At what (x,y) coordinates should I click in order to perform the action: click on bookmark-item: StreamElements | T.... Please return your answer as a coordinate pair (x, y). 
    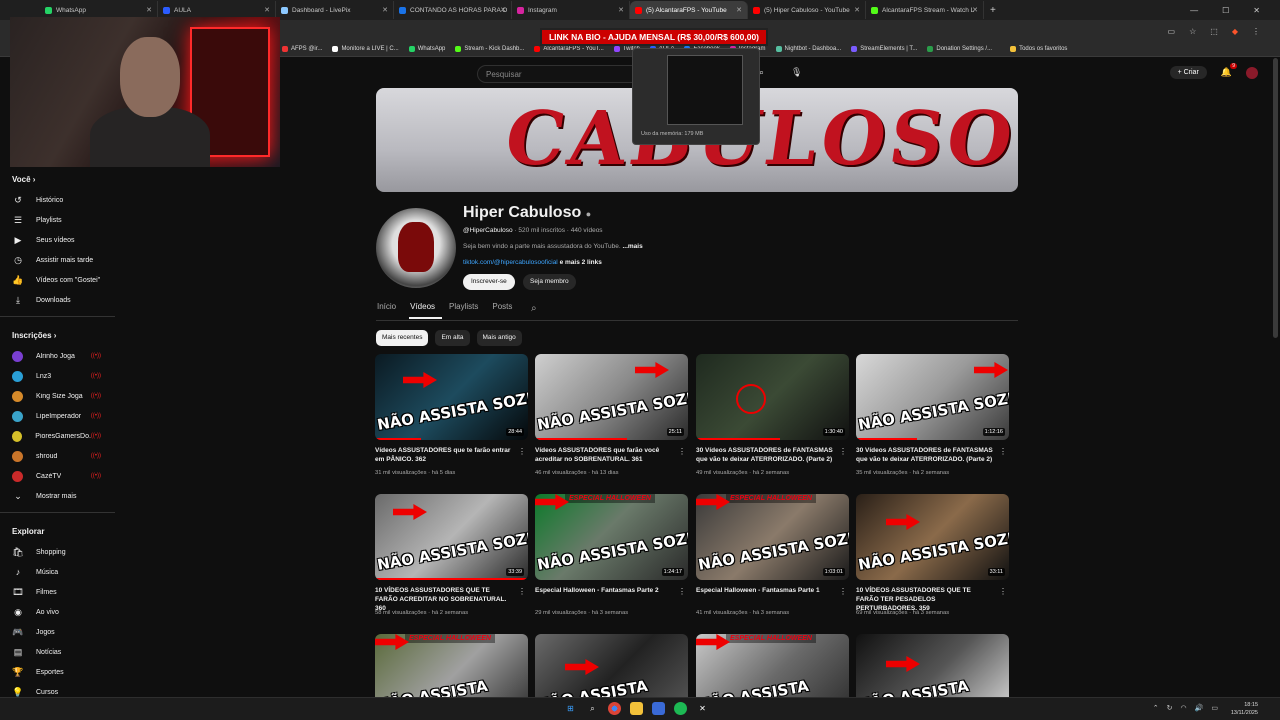
    Looking at the image, I should click on (884, 49).